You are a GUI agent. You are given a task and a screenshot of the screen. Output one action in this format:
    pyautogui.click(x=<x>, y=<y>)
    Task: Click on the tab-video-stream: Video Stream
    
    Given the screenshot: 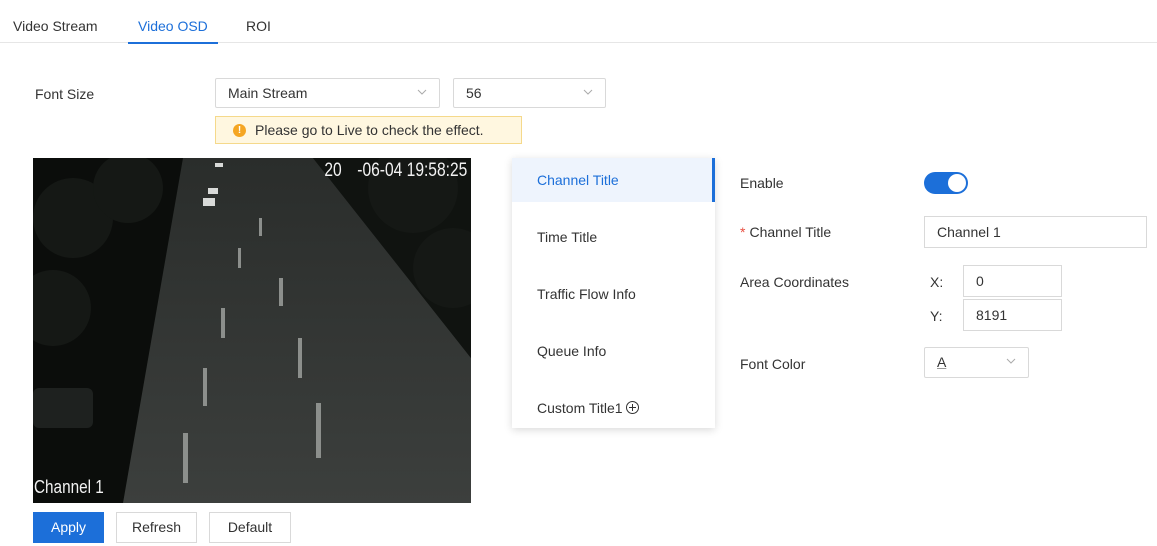 What is the action you would take?
    pyautogui.click(x=55, y=21)
    